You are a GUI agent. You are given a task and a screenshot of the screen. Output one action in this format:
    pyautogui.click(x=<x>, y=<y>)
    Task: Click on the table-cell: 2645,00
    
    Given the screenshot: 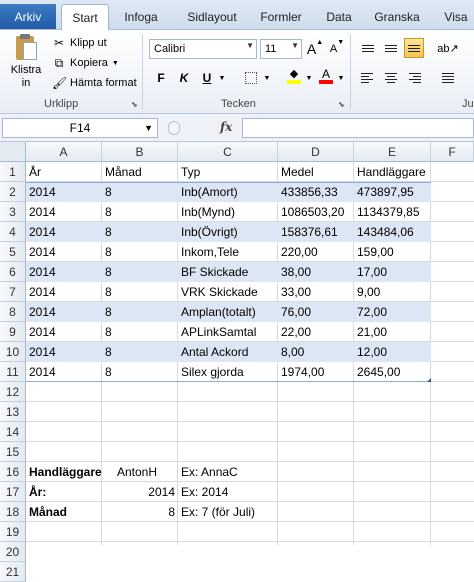 What is the action you would take?
    pyautogui.click(x=392, y=372)
    